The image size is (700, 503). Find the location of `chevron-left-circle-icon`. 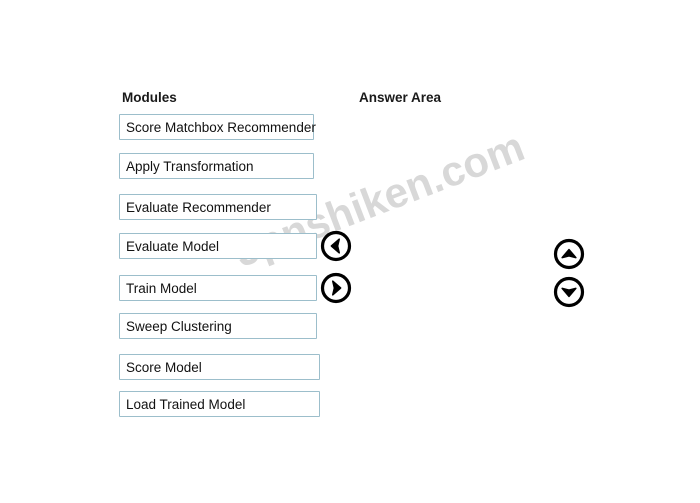

chevron-left-circle-icon is located at coordinates (336, 246).